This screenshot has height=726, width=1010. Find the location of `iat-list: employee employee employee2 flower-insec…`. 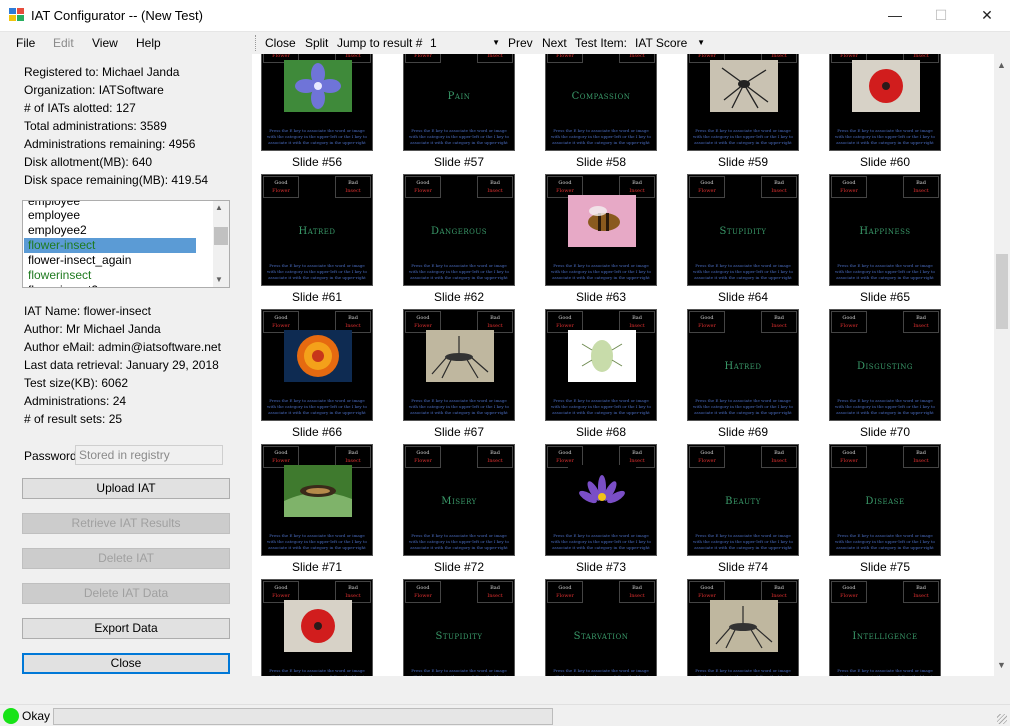

iat-list: employee employee employee2 flower-insec… is located at coordinates (126, 244).